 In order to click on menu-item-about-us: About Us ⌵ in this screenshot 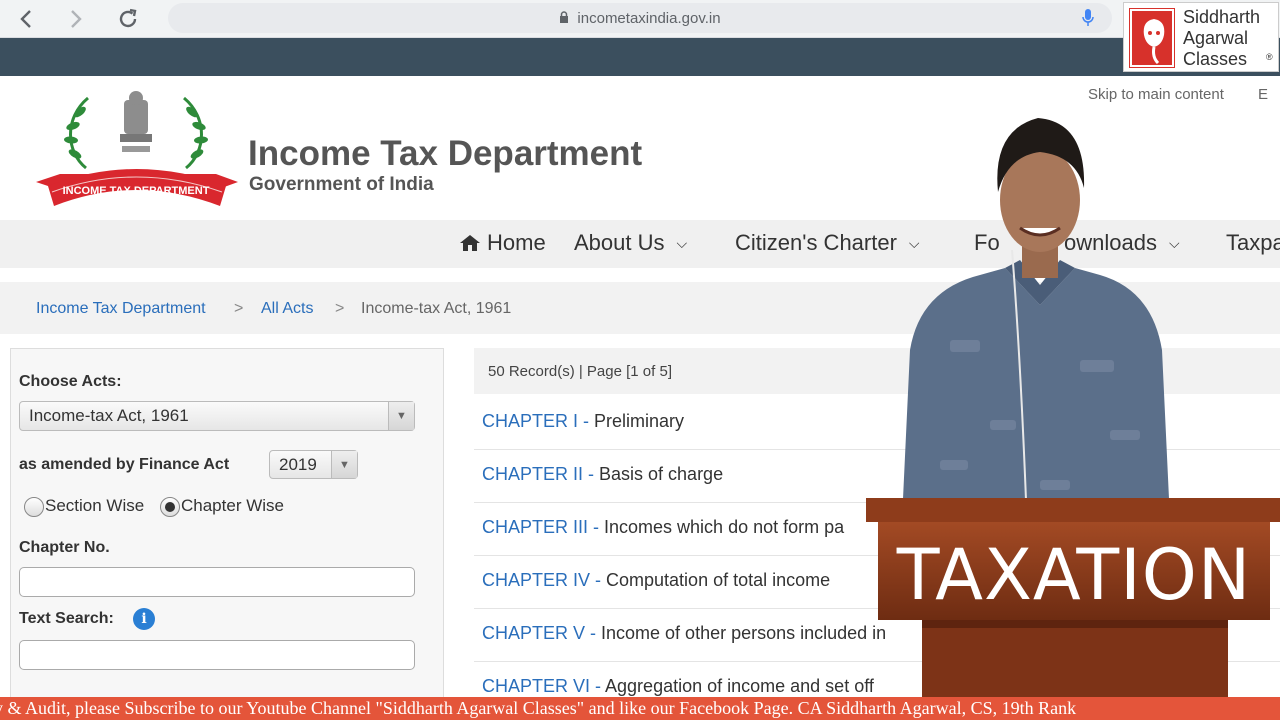, I will do `click(630, 243)`.